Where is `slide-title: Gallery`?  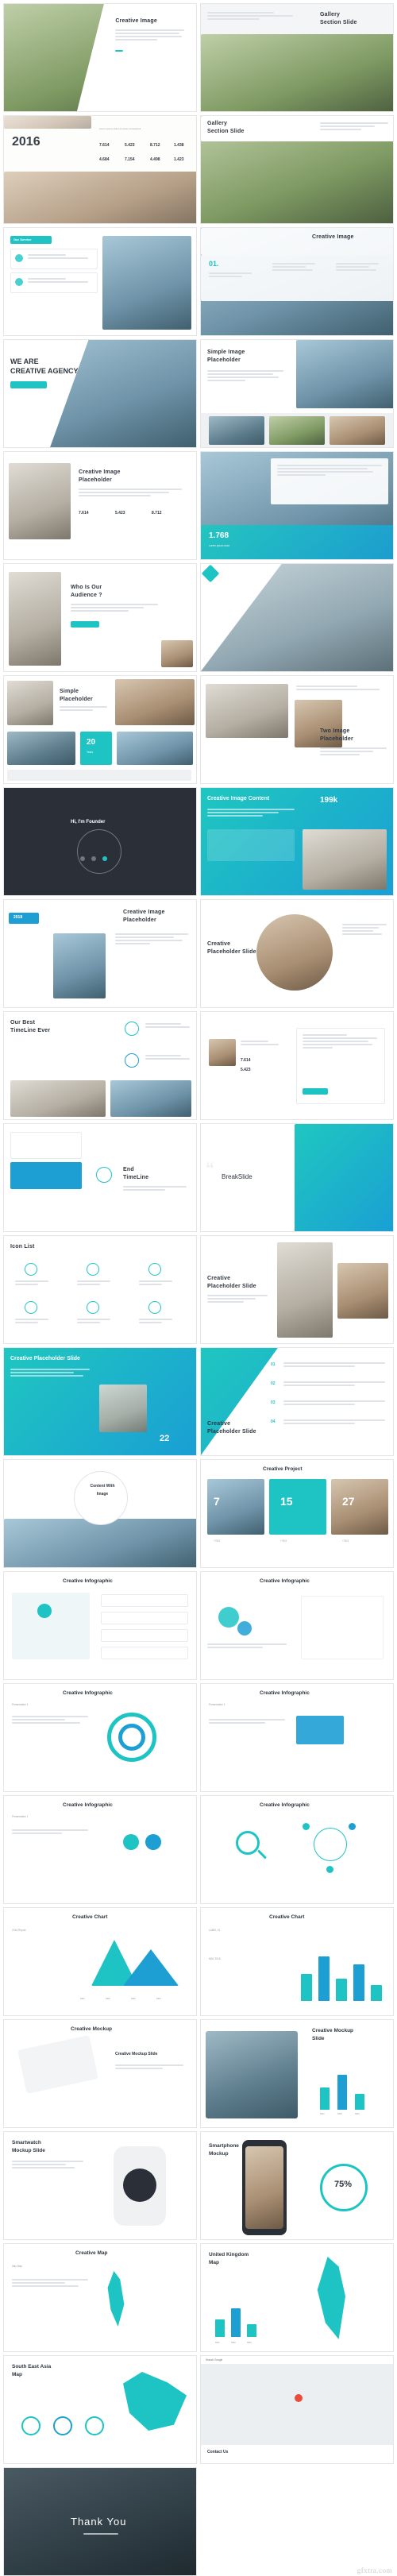
slide-title: Gallery is located at coordinates (217, 123).